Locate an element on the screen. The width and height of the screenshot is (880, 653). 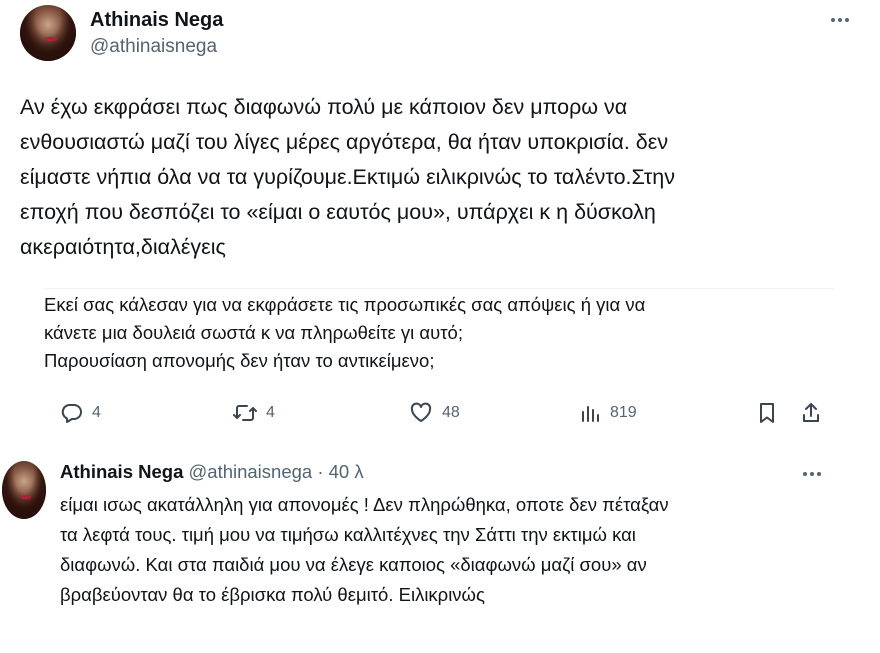
author-handle: @athinaisnega is located at coordinates (153, 47).